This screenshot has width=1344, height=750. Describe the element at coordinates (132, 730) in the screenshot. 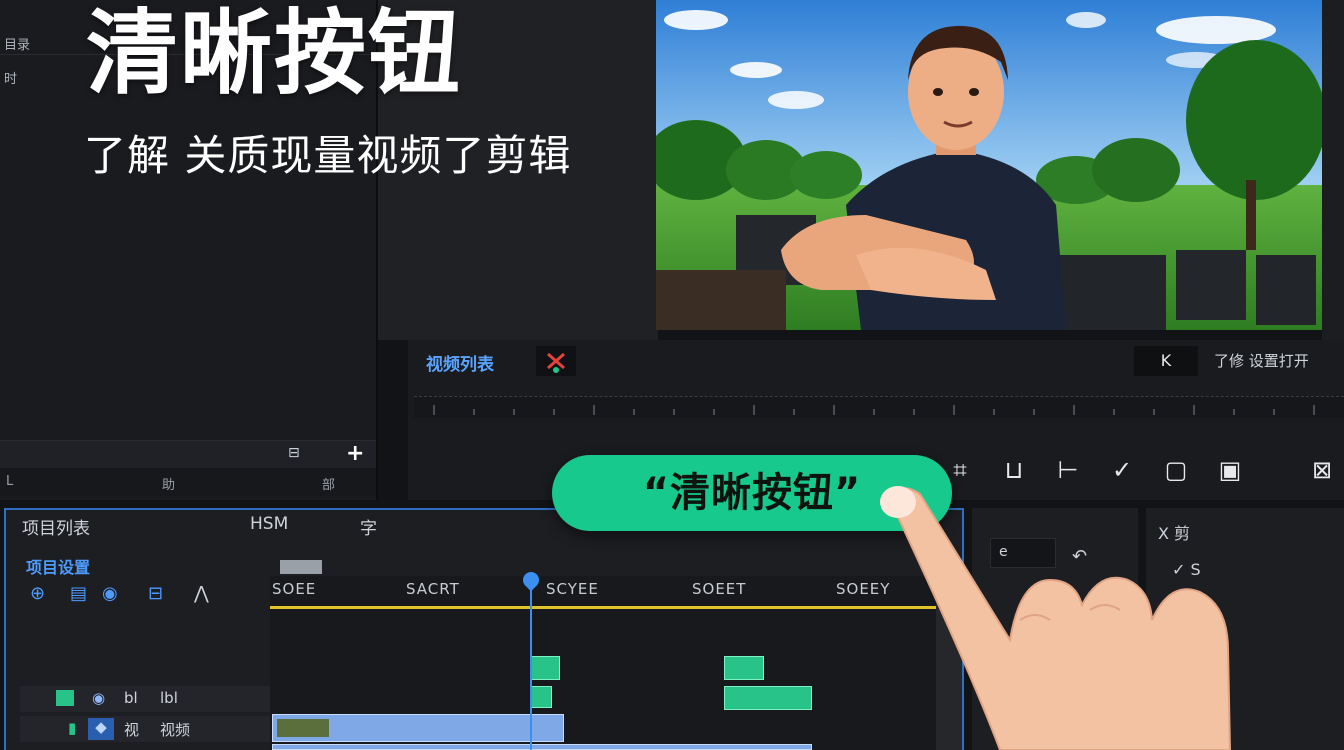

I see `track-name: 视` at that location.